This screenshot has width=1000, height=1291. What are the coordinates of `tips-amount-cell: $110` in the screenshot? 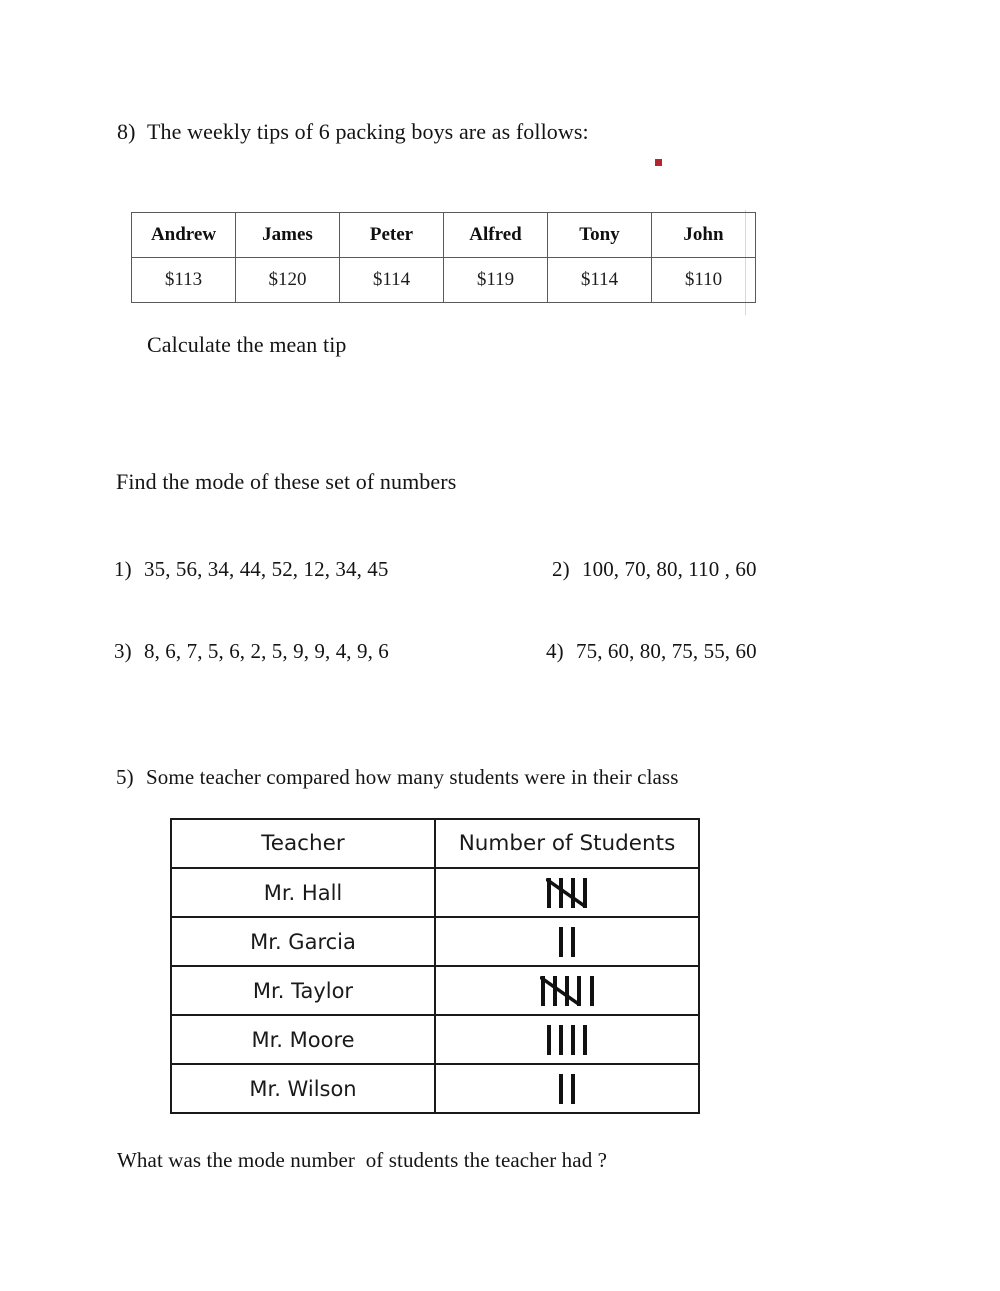 It's located at (703, 280).